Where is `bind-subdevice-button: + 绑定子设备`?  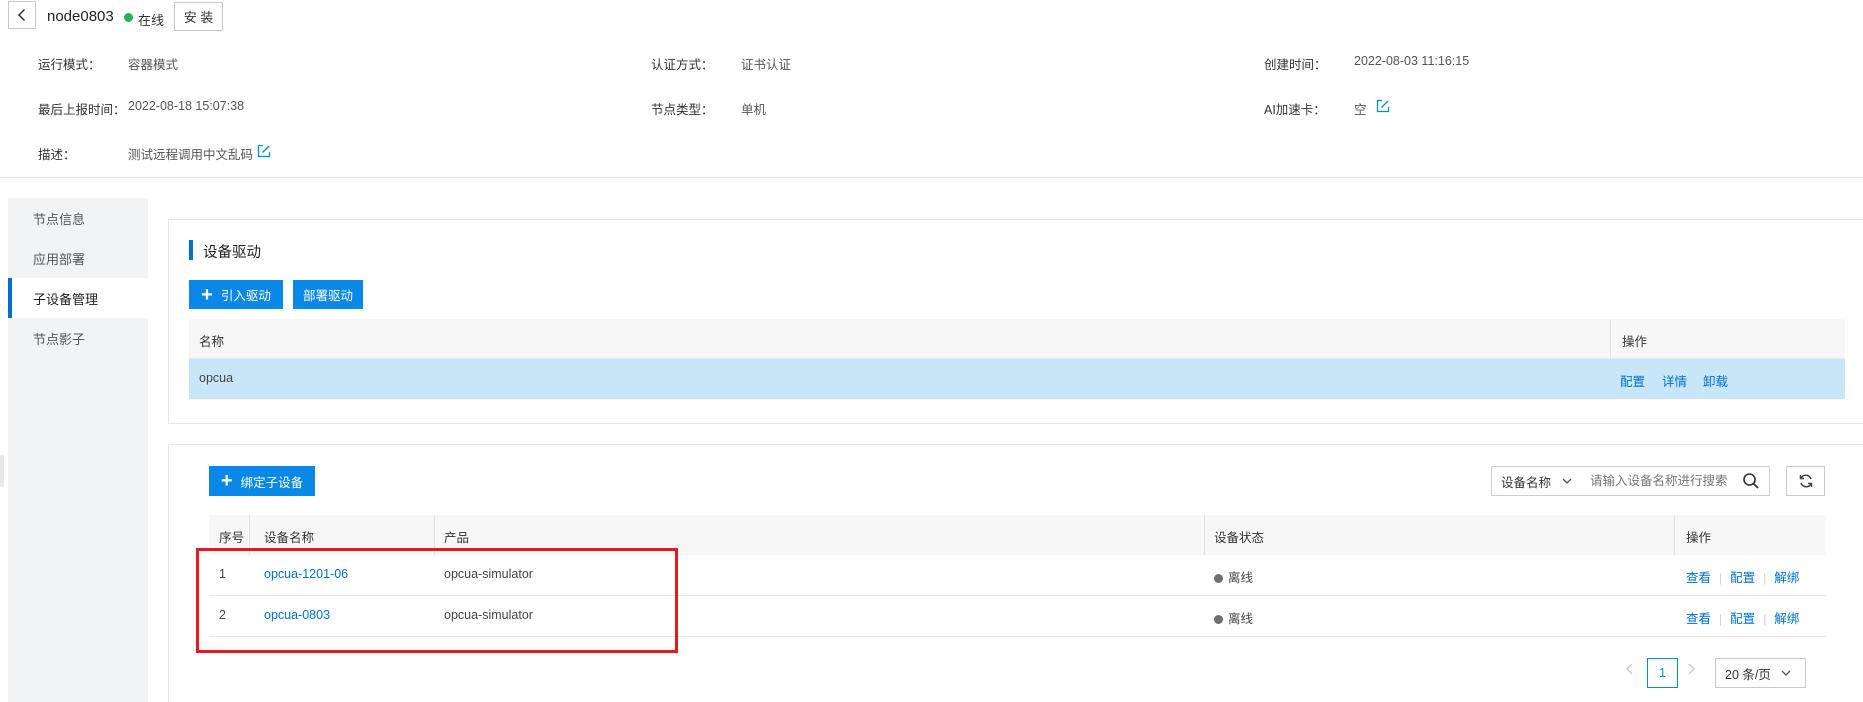
bind-subdevice-button: + 绑定子设备 is located at coordinates (262, 481).